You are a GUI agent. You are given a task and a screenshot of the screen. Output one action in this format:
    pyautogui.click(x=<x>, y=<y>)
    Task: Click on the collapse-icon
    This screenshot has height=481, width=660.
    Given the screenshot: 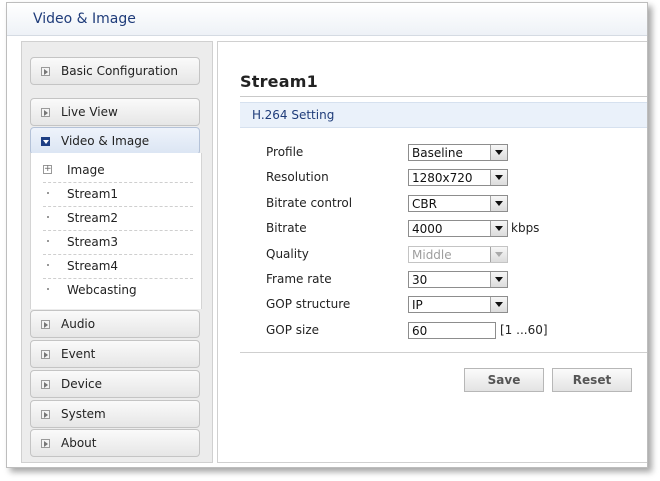 What is the action you would take?
    pyautogui.click(x=45, y=141)
    